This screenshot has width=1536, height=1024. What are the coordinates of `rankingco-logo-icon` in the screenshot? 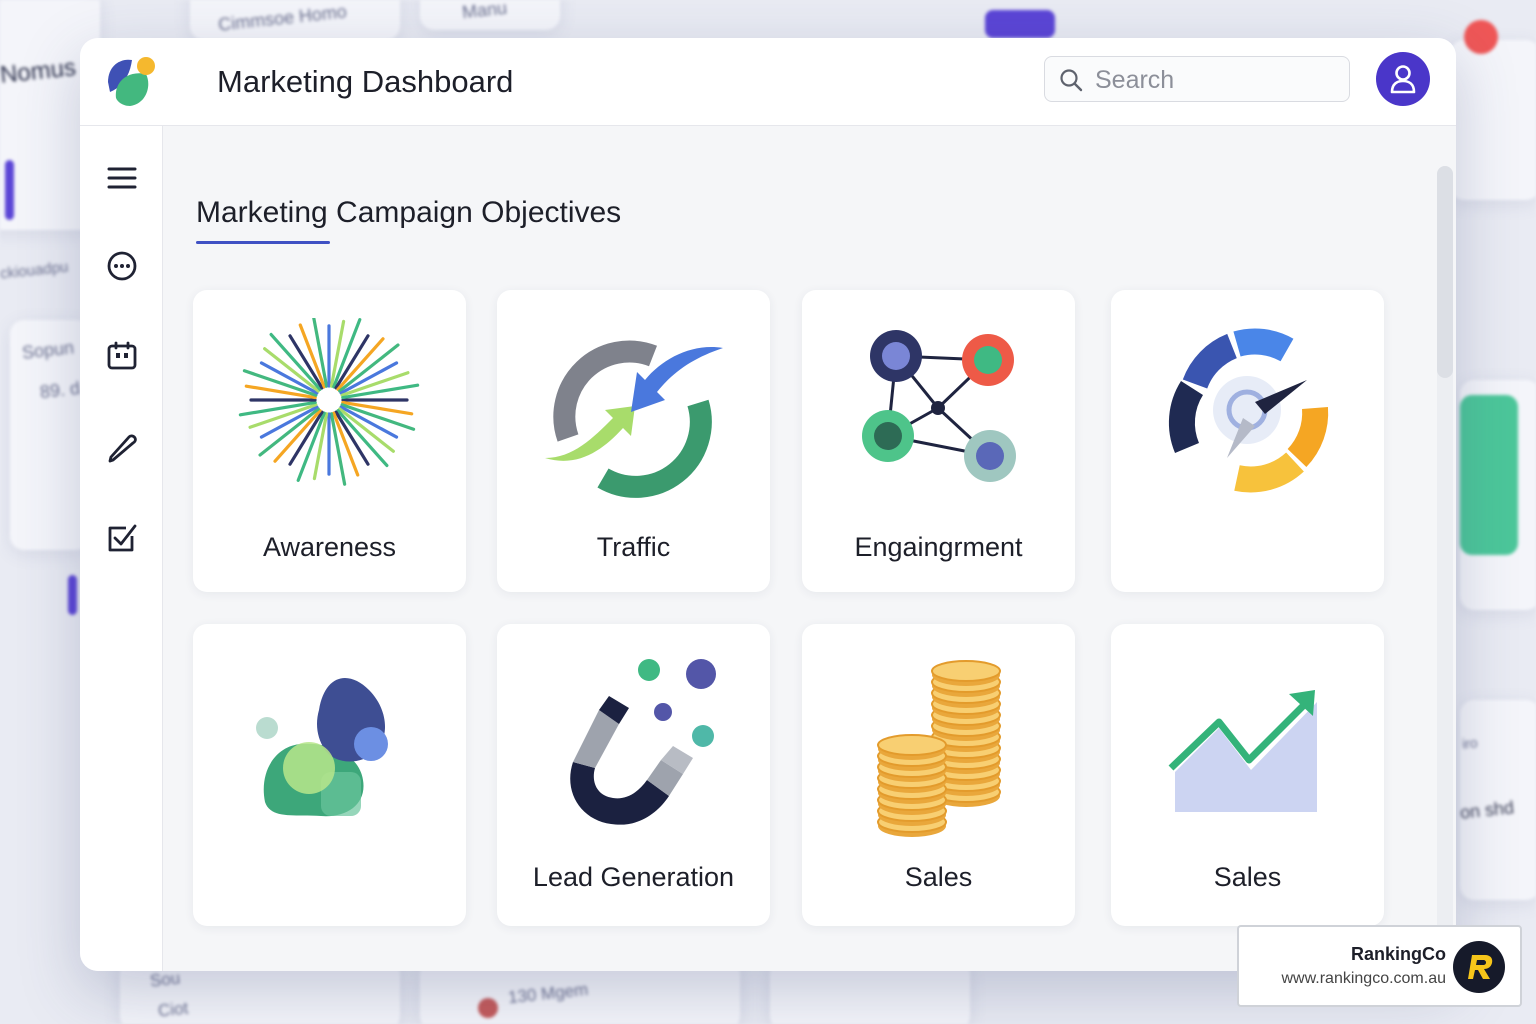 It's located at (1479, 967).